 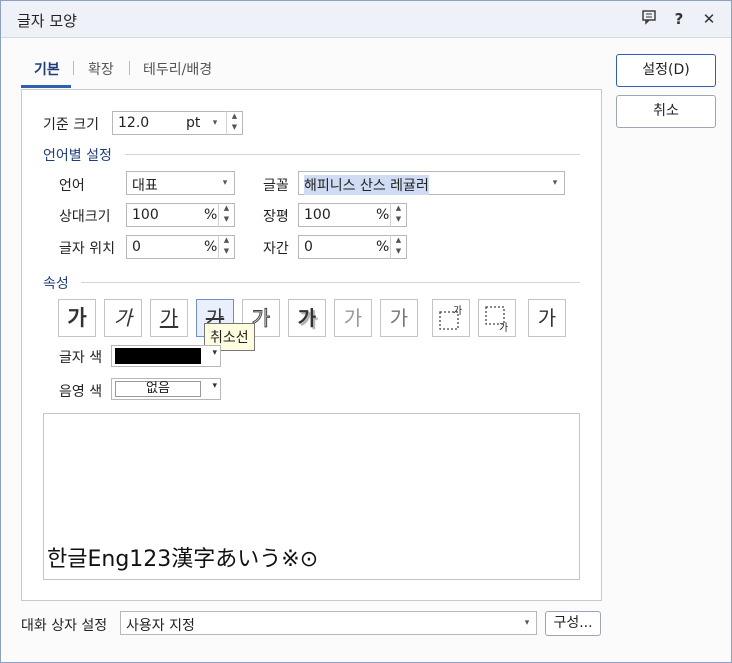 I want to click on rel-size-field: 100 % ▲ ▼, so click(x=180, y=215).